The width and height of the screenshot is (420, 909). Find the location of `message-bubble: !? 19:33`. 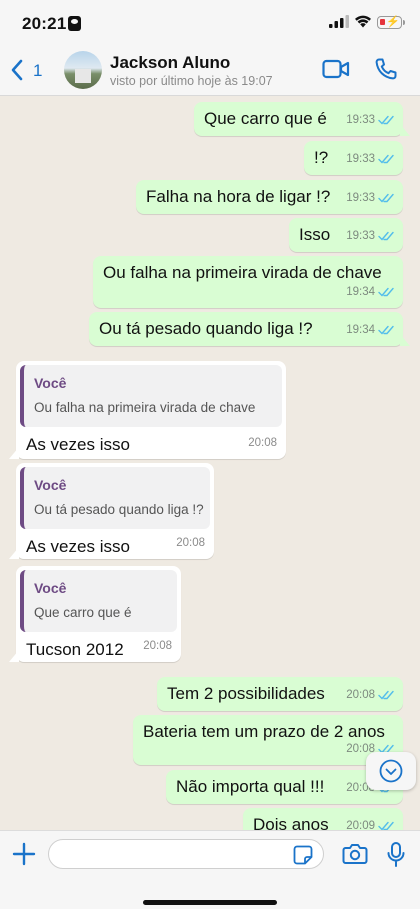

message-bubble: !? 19:33 is located at coordinates (353, 158).